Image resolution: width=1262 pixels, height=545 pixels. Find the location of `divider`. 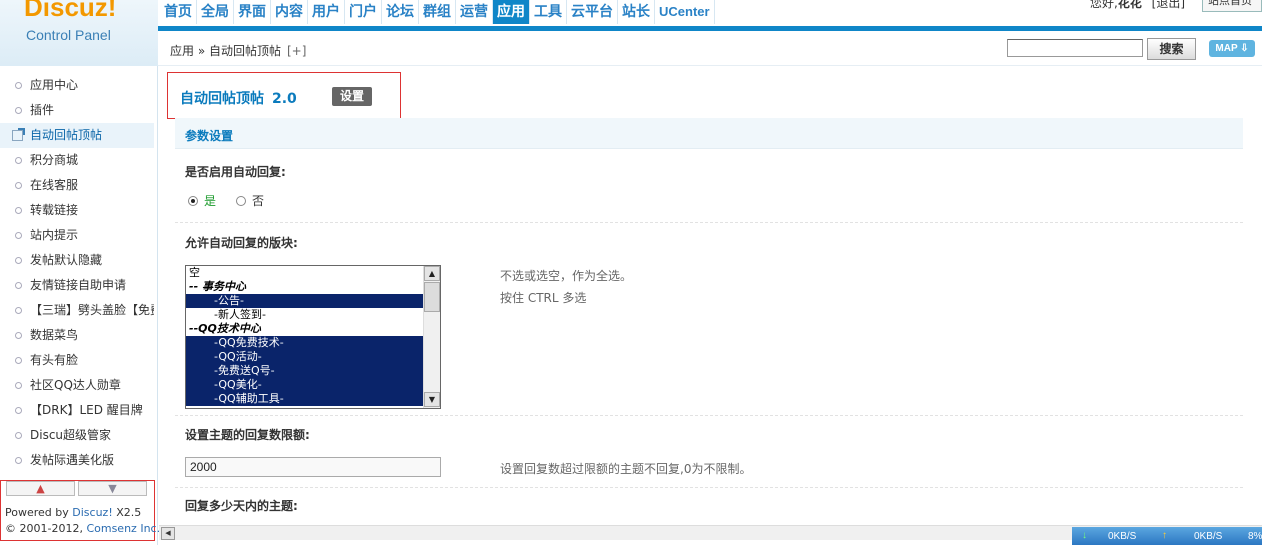

divider is located at coordinates (709, 487).